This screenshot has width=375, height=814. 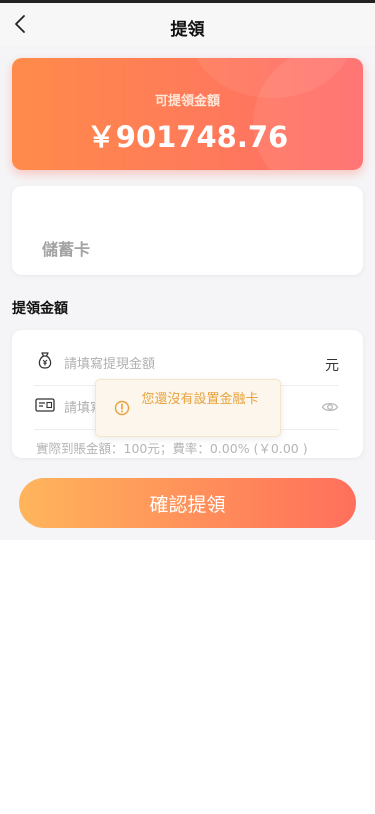 I want to click on confirm-withdraw-button: 確認提領, so click(x=187, y=503).